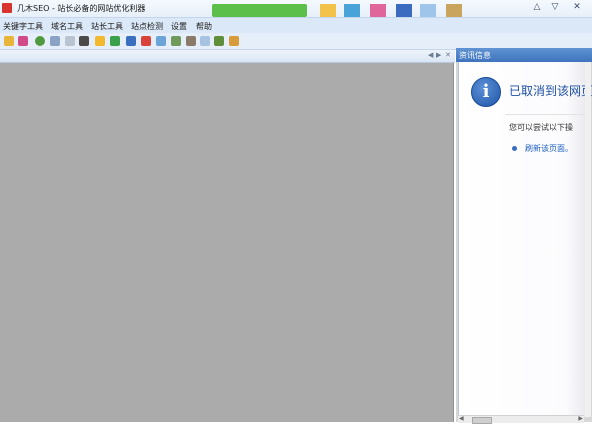 The height and width of the screenshot is (424, 592). What do you see at coordinates (555, 7) in the screenshot?
I see `maximize-button: ▽` at bounding box center [555, 7].